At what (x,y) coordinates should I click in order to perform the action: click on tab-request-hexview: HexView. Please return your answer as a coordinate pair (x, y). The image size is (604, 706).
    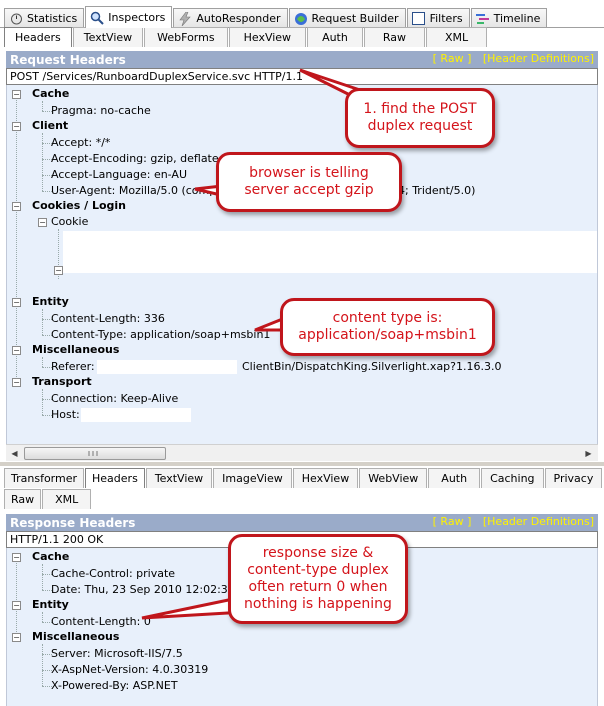
    Looking at the image, I should click on (267, 37).